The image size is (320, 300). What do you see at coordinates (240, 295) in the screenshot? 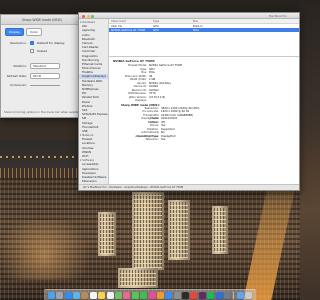
I see `downloads-stack-icon` at bounding box center [240, 295].